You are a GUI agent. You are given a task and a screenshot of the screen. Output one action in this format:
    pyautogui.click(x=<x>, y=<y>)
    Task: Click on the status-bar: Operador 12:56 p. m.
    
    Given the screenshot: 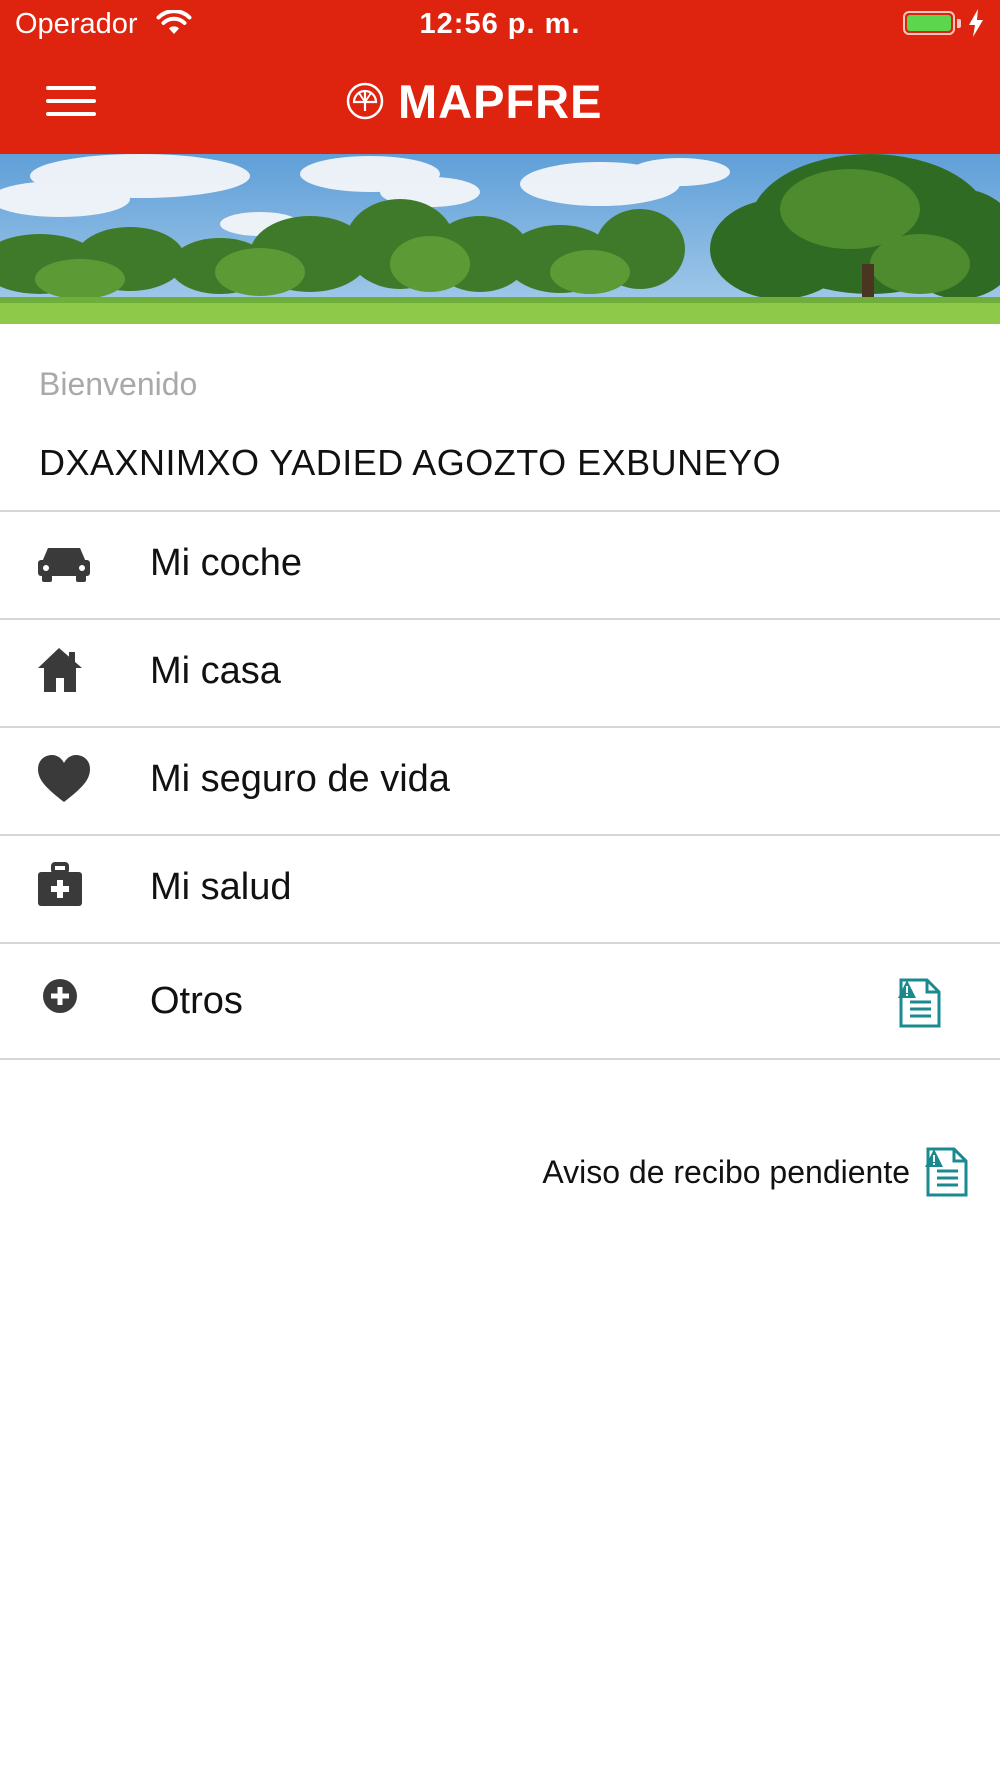 What is the action you would take?
    pyautogui.click(x=500, y=25)
    